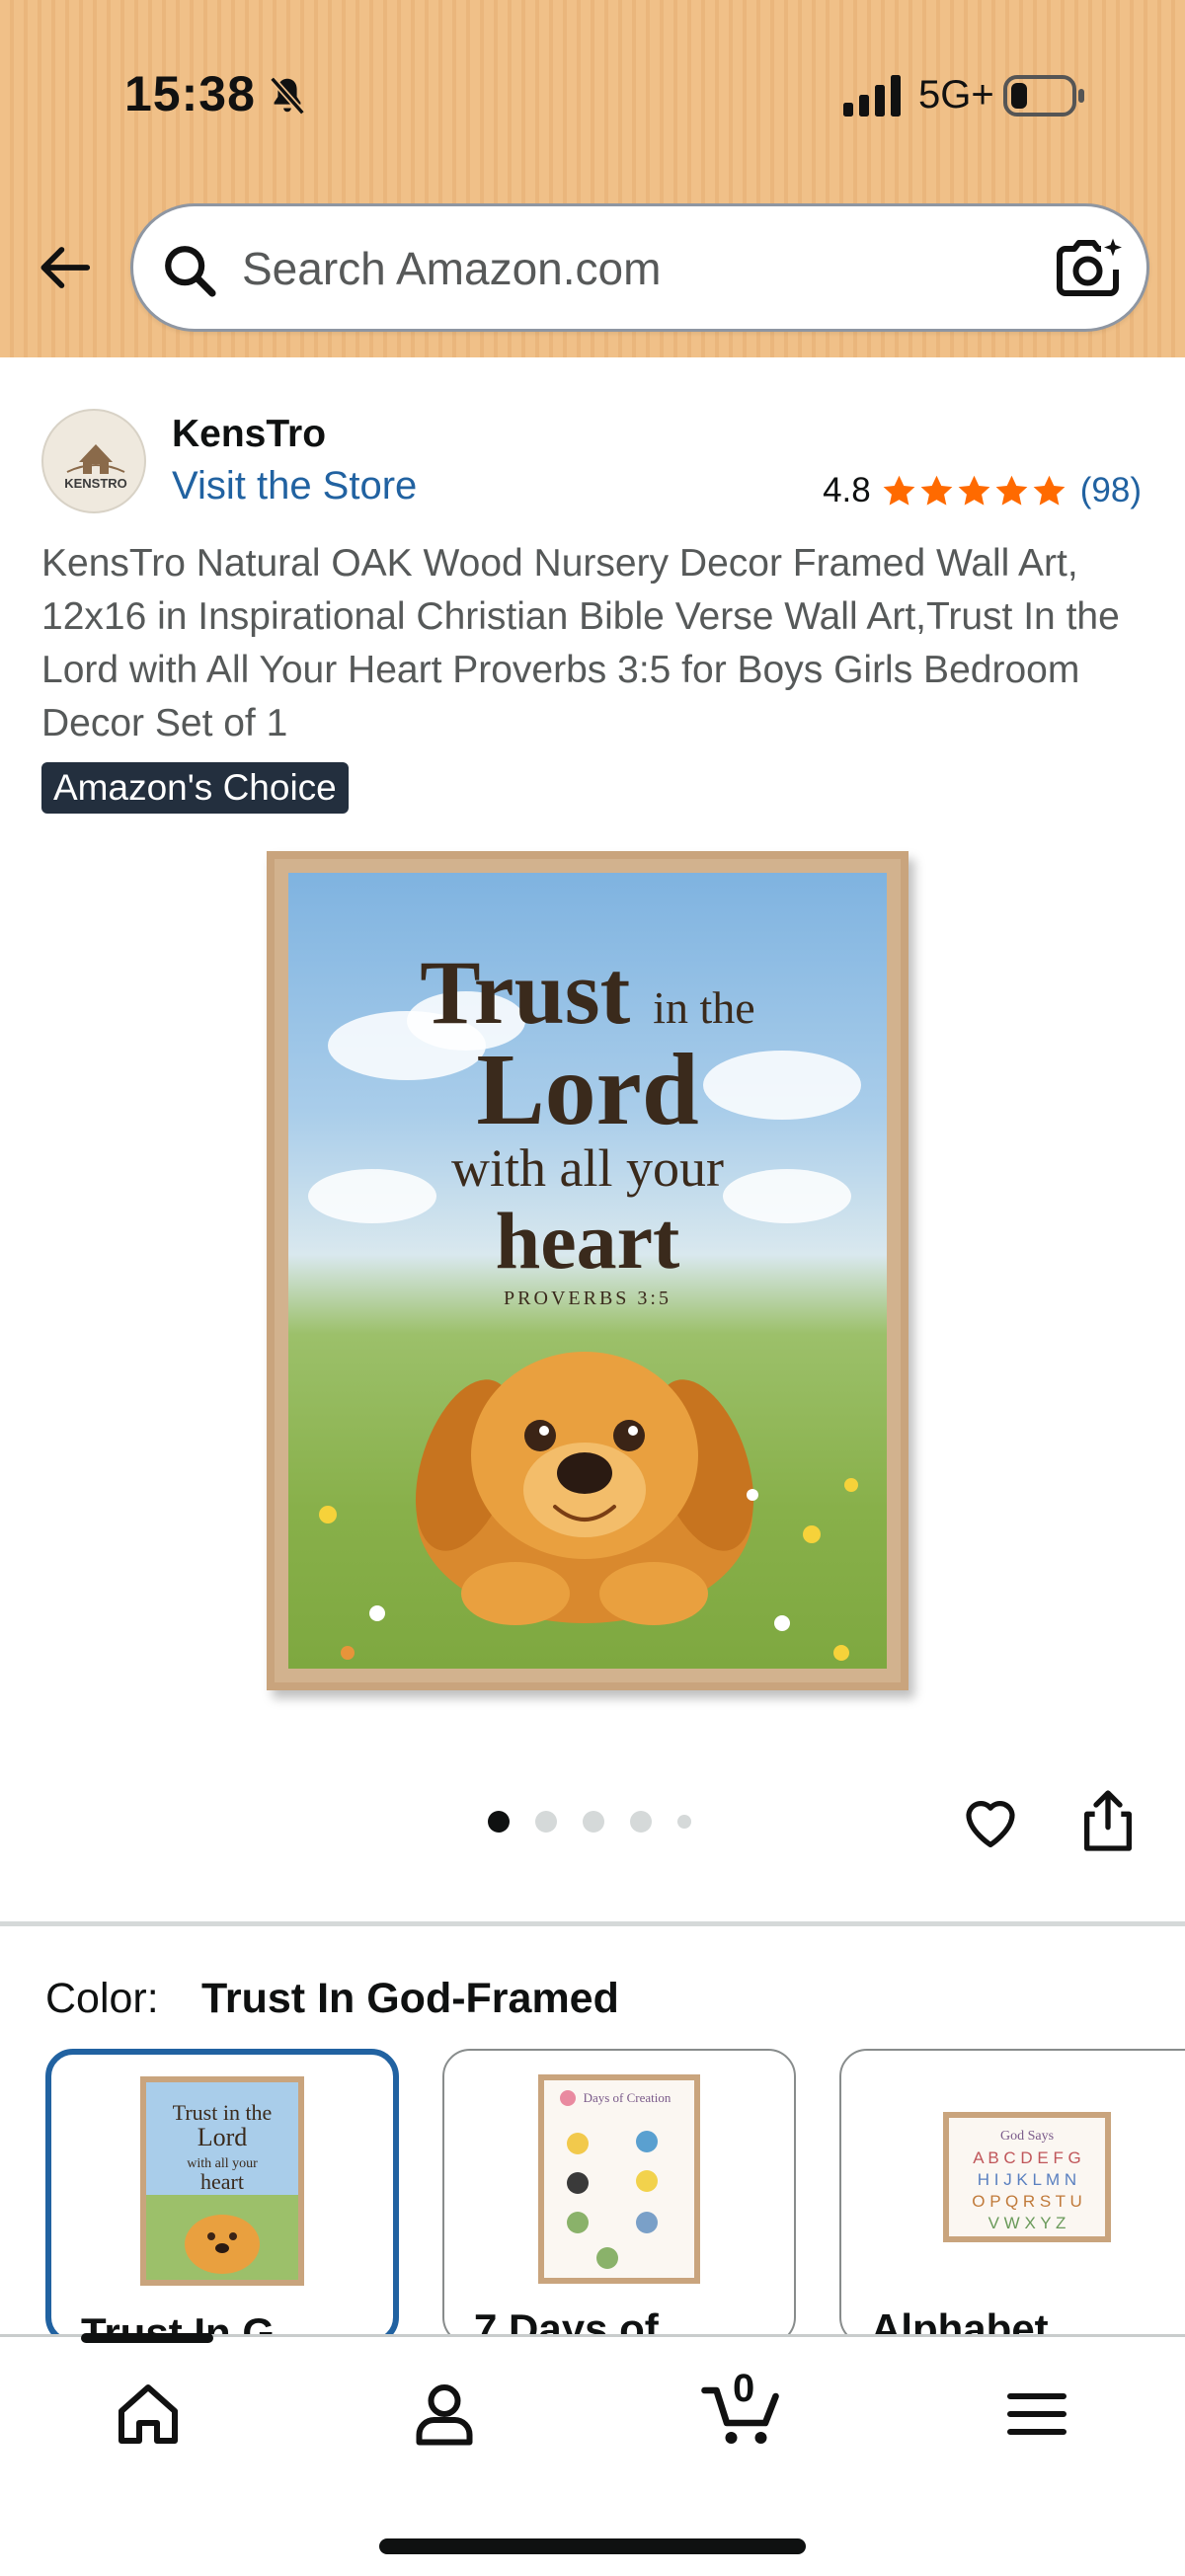 The height and width of the screenshot is (2576, 1185). Describe the element at coordinates (592, 1923) in the screenshot. I see `section-divider` at that location.